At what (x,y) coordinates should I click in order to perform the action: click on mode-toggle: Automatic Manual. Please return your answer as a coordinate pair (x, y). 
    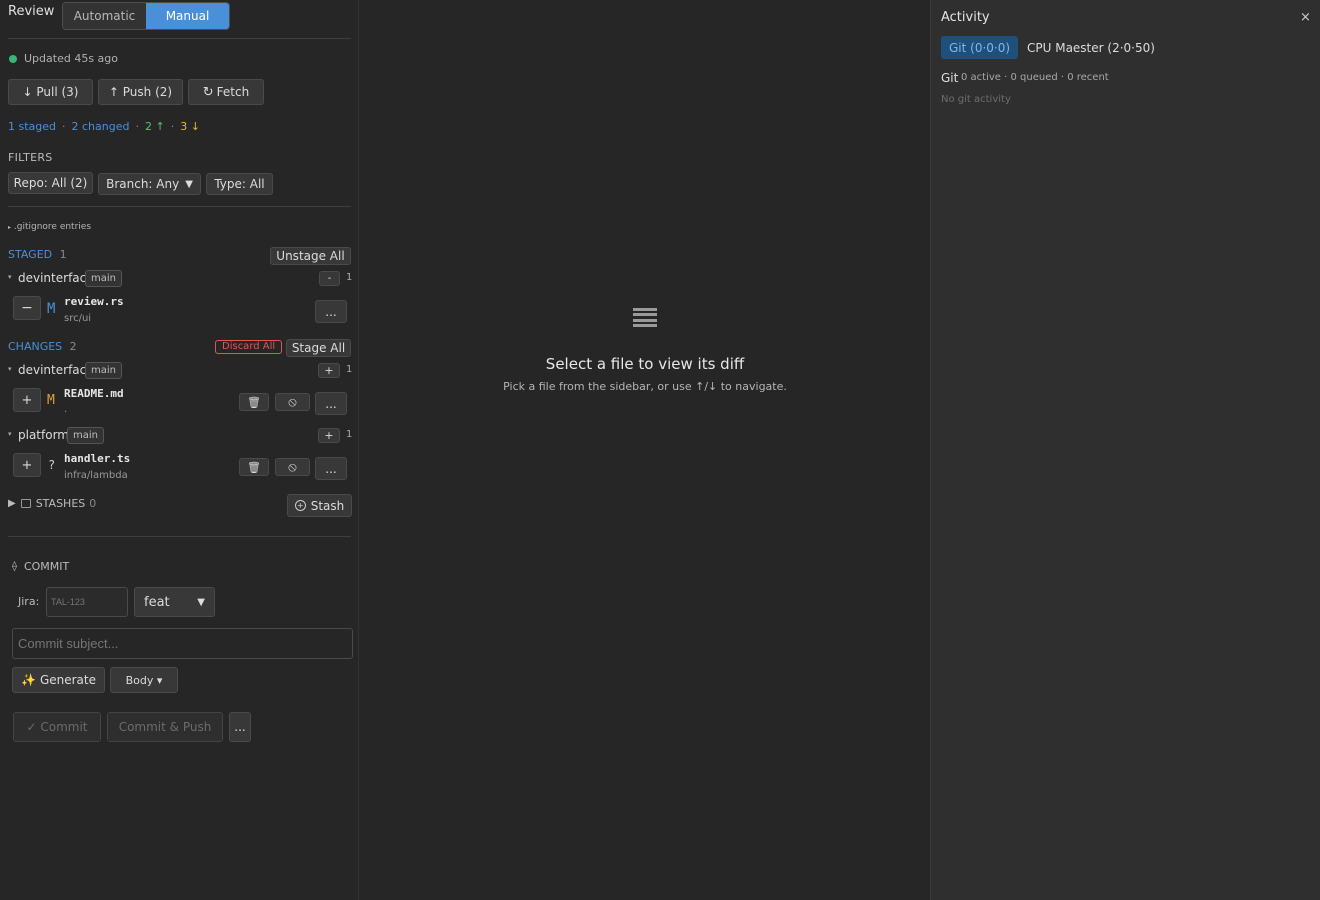
    Looking at the image, I should click on (146, 16).